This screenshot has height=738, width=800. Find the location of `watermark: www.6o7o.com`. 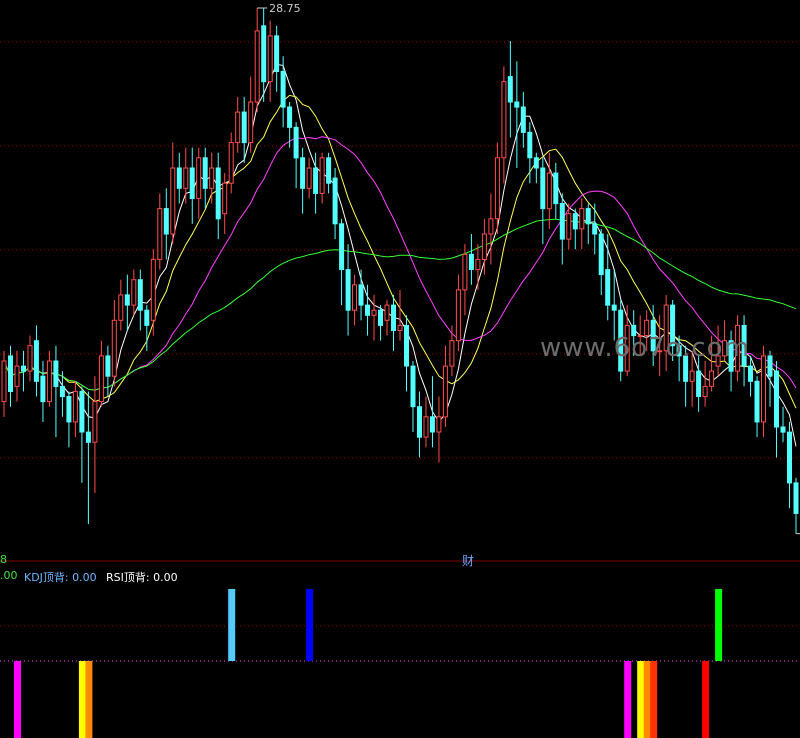

watermark: www.6o7o.com is located at coordinates (645, 348).